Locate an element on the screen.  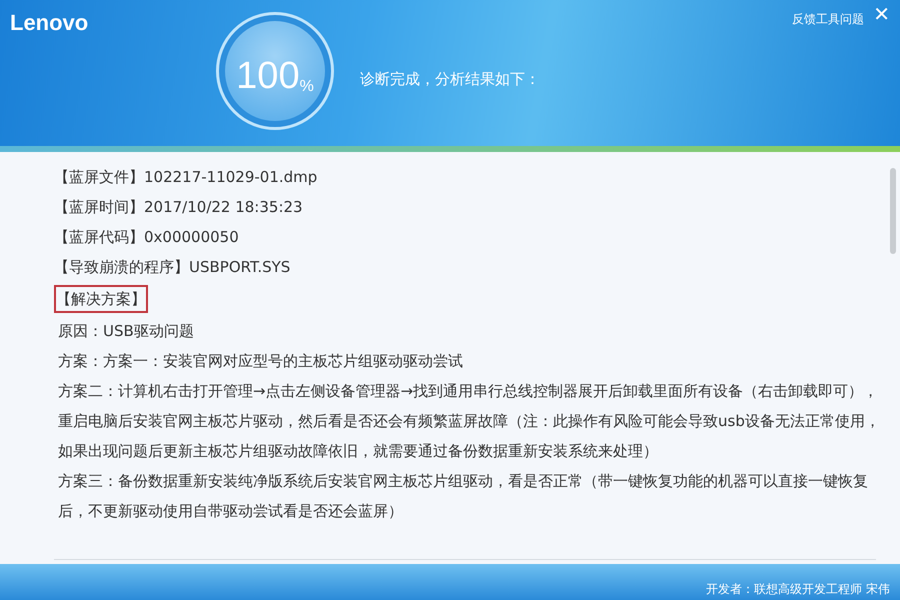
solution-paragraph: 方案：方案一：安装官网对应型号的主板芯片组驱动驱动尝试 is located at coordinates (260, 361).